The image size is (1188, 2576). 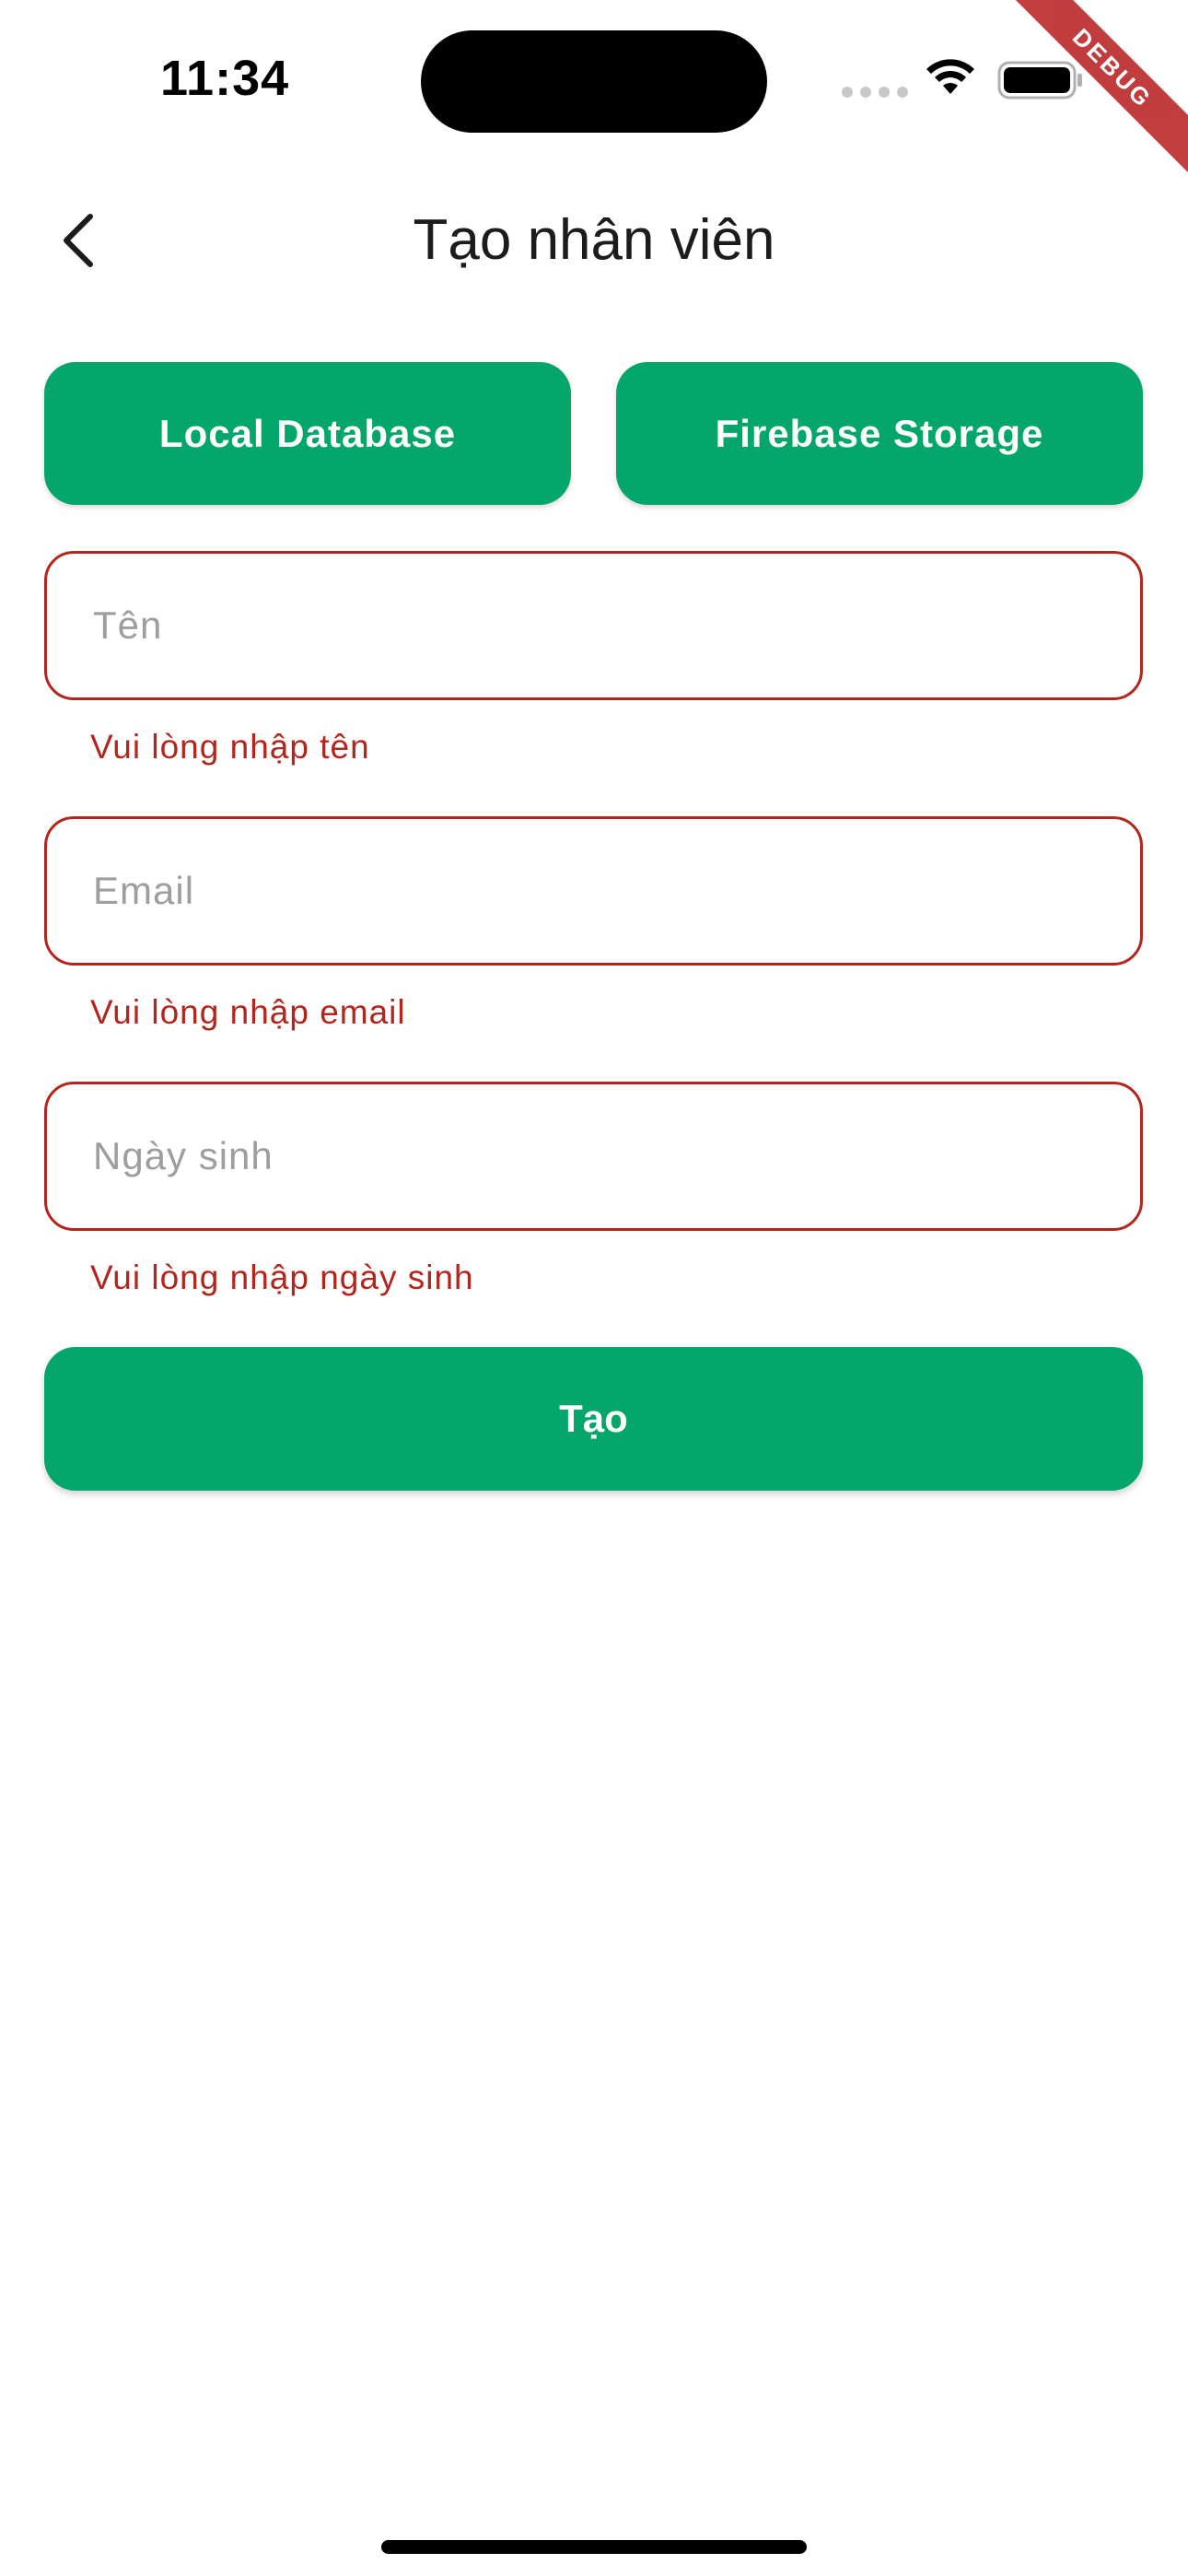 What do you see at coordinates (593, 1419) in the screenshot?
I see `create-button: Tạo` at bounding box center [593, 1419].